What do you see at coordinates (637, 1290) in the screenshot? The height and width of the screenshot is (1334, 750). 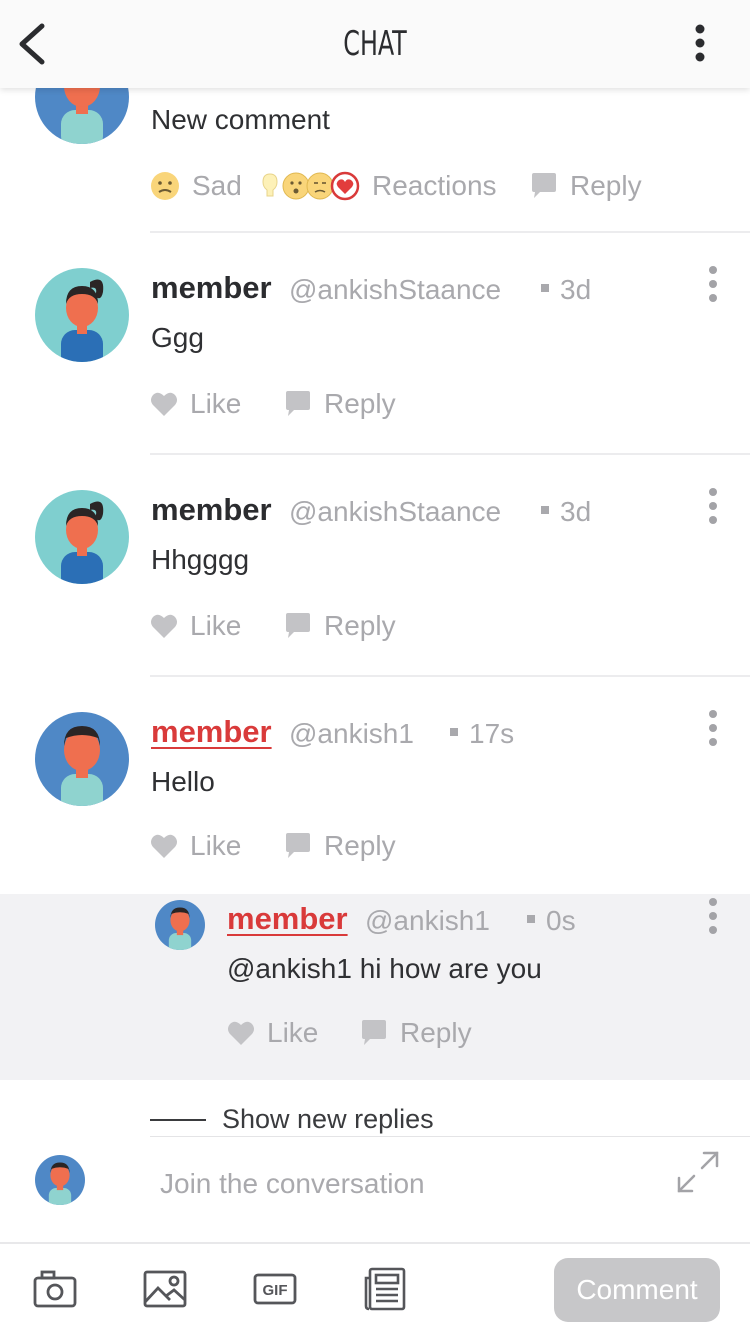 I see `comment-submit-button: Comment` at bounding box center [637, 1290].